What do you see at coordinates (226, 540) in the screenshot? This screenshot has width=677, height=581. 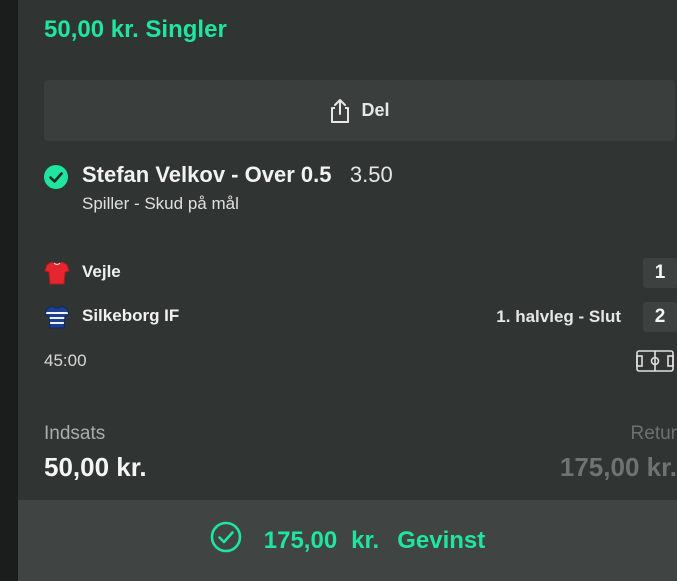 I see `check-circle-outline-icon` at bounding box center [226, 540].